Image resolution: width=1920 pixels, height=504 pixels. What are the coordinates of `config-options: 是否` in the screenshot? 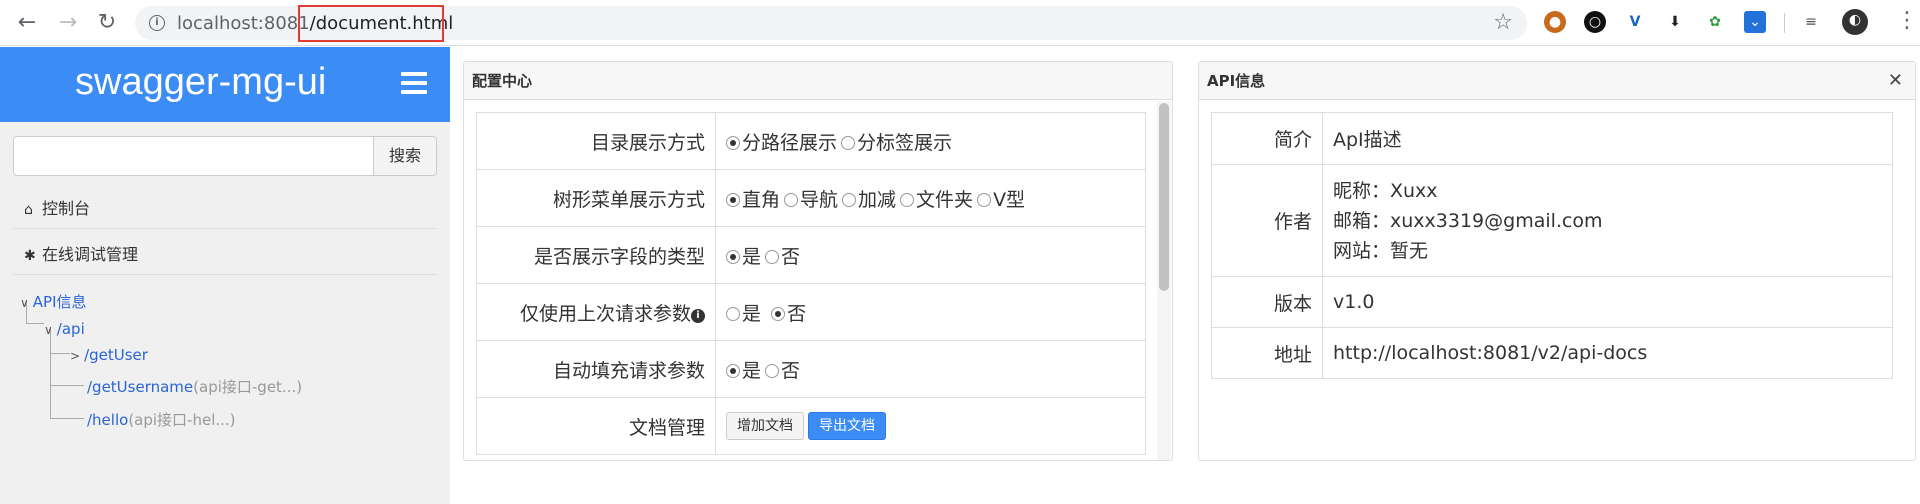 It's located at (930, 255).